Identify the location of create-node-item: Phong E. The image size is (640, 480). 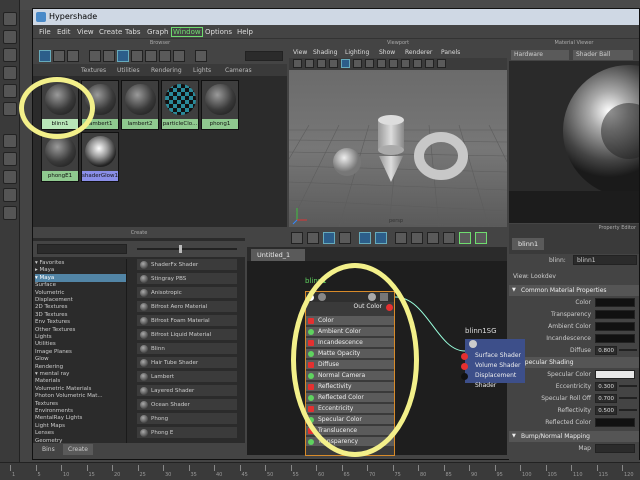
(187, 433).